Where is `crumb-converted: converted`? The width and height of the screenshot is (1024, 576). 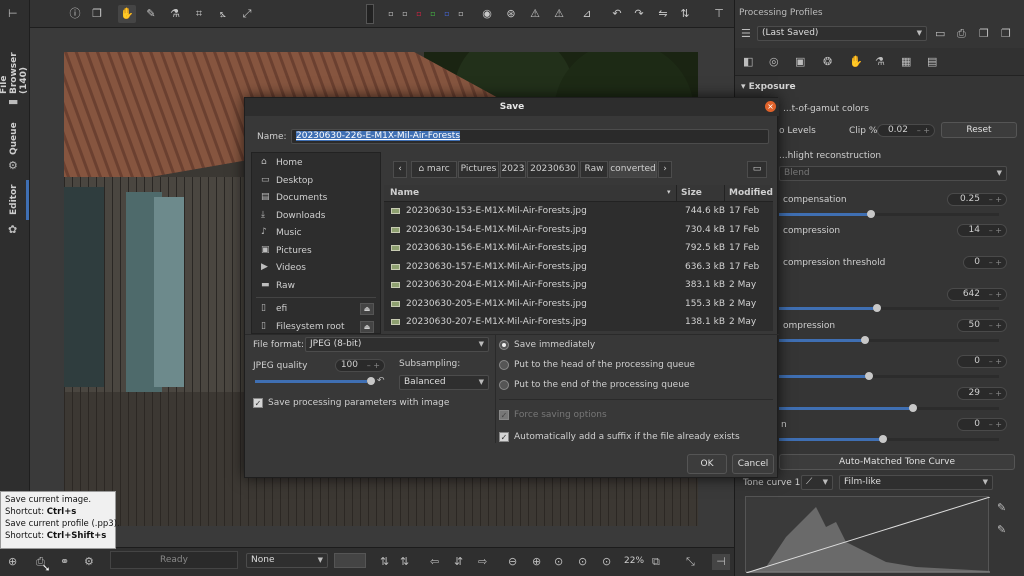 crumb-converted: converted is located at coordinates (633, 169).